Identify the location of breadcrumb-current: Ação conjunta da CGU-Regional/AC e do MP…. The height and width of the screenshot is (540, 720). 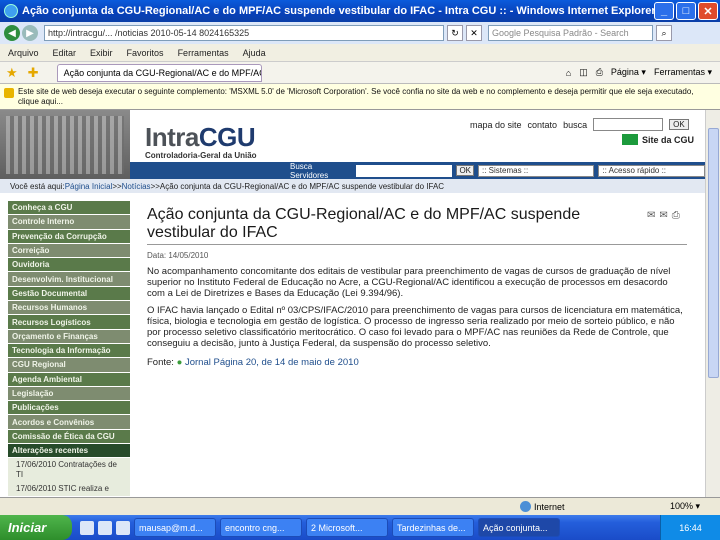
(302, 186).